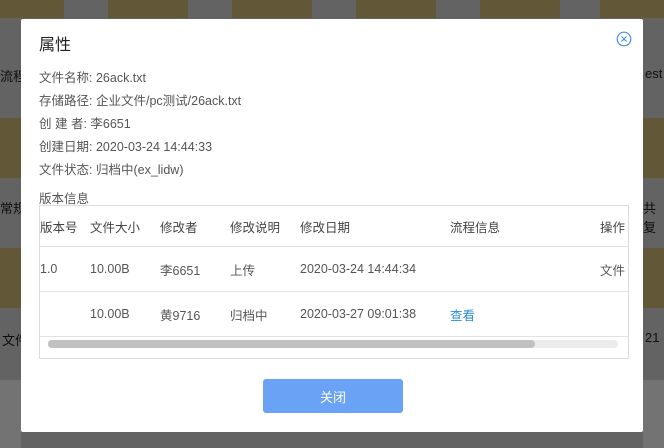  What do you see at coordinates (66, 170) in the screenshot?
I see `info-label: 文件状态:` at bounding box center [66, 170].